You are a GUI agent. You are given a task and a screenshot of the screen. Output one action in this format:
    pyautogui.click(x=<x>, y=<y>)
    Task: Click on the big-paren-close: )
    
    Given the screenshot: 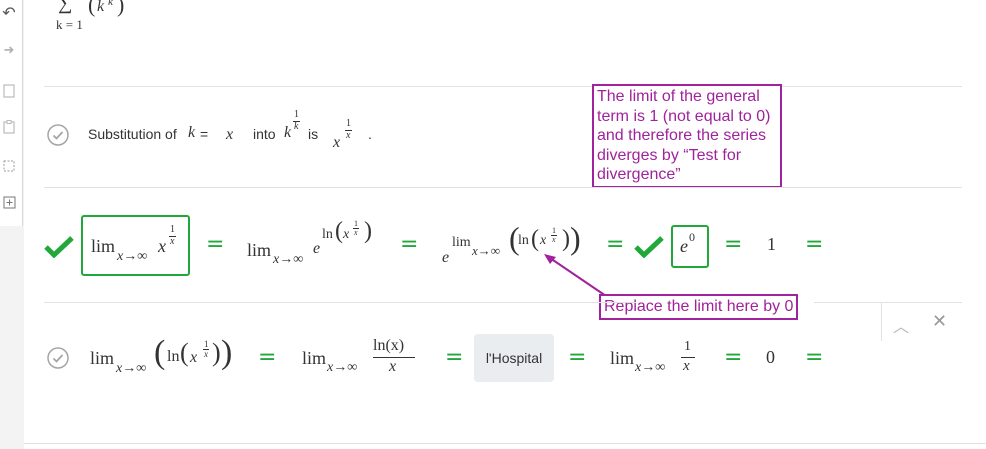 What is the action you would take?
    pyautogui.click(x=227, y=352)
    